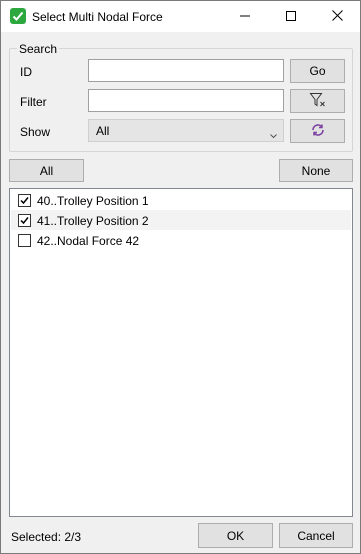  I want to click on selection-status: Selected: 2/3, so click(46, 537).